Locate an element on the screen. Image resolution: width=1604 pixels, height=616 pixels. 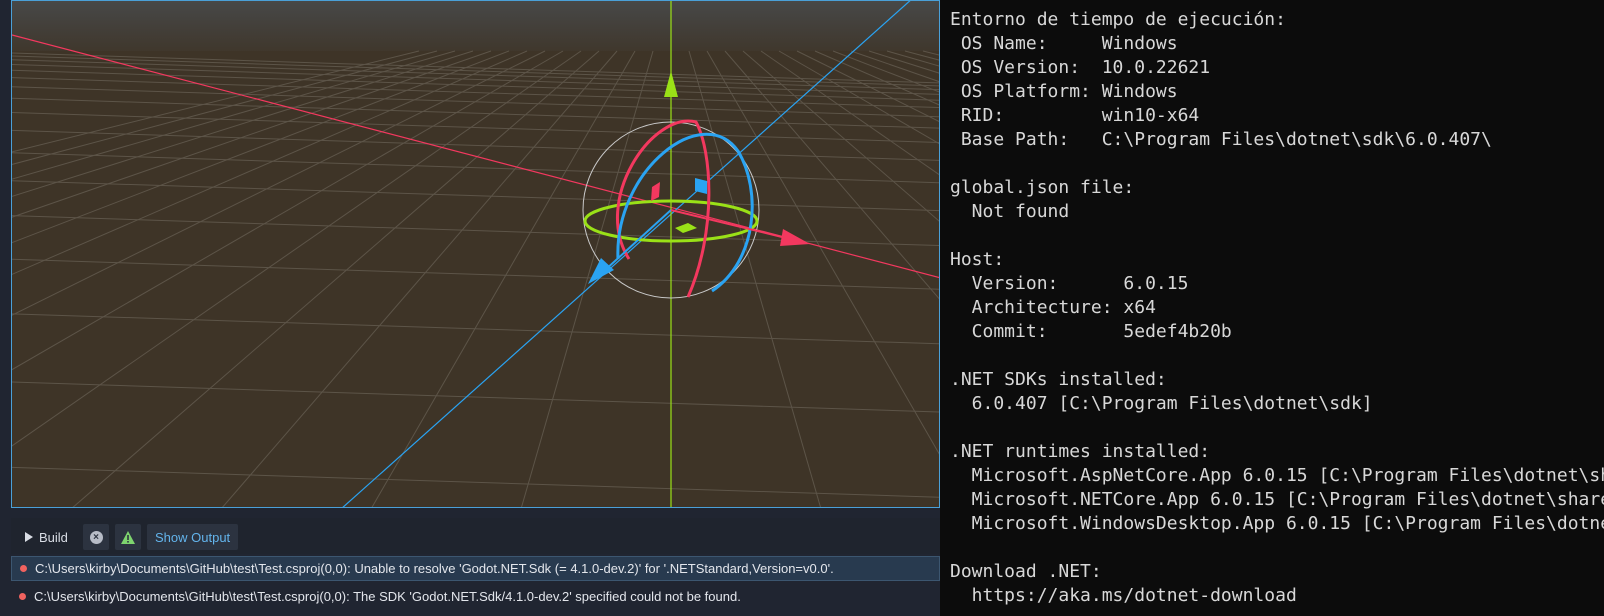
terminal-line: Entorno de tiempo de ejecución: is located at coordinates (1118, 19).